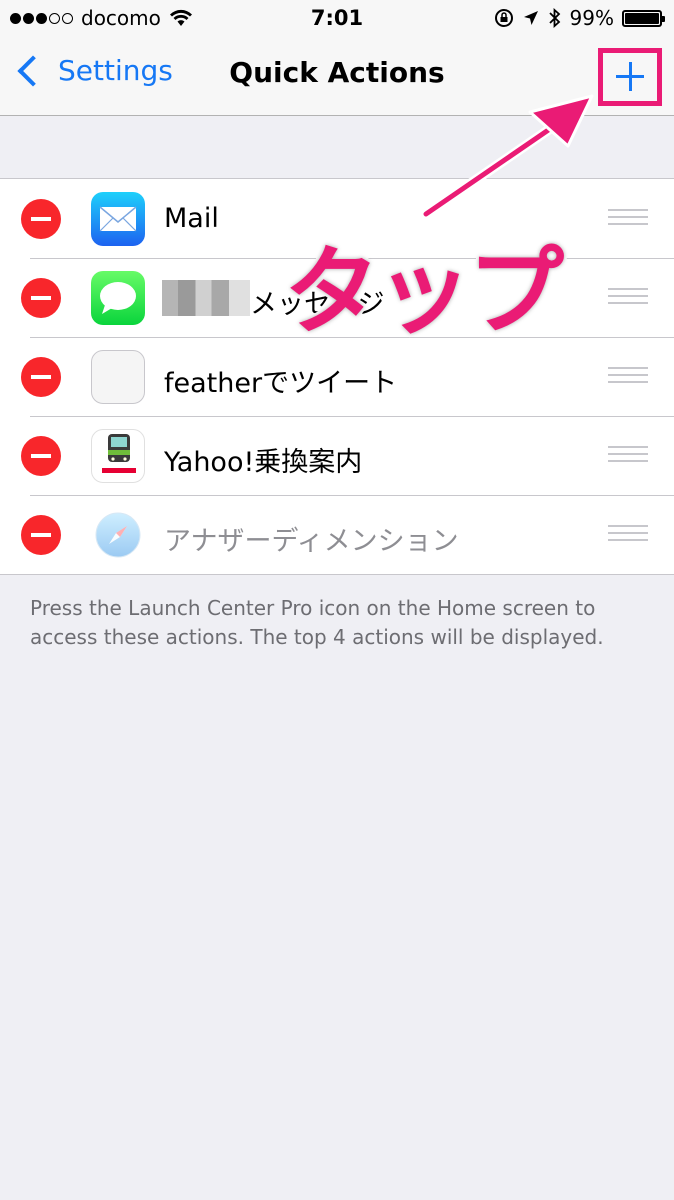  I want to click on action-label: アナザーディメンション, so click(311, 541).